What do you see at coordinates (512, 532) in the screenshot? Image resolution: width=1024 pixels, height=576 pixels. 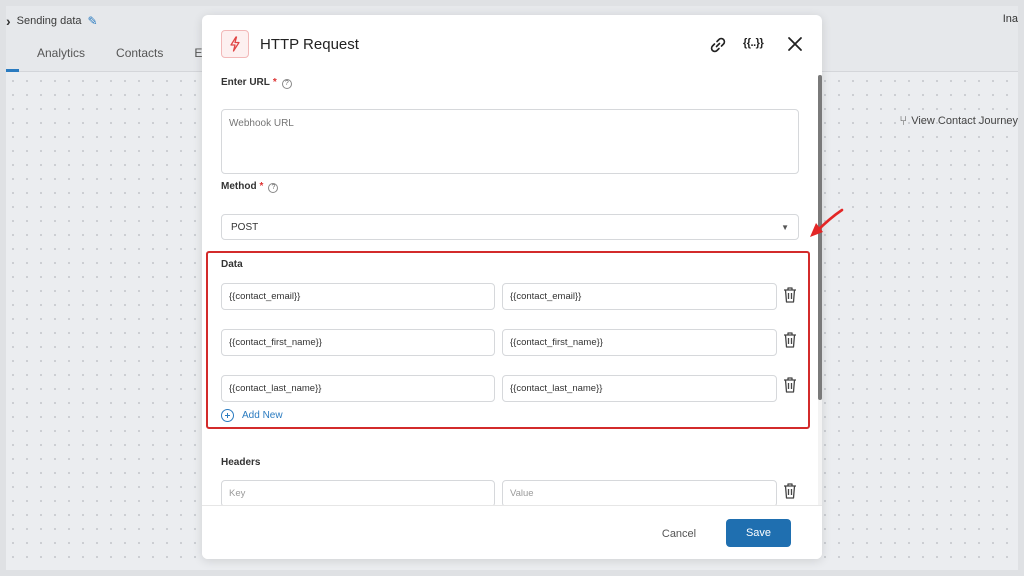 I see `modal-footer: Cancel Save` at bounding box center [512, 532].